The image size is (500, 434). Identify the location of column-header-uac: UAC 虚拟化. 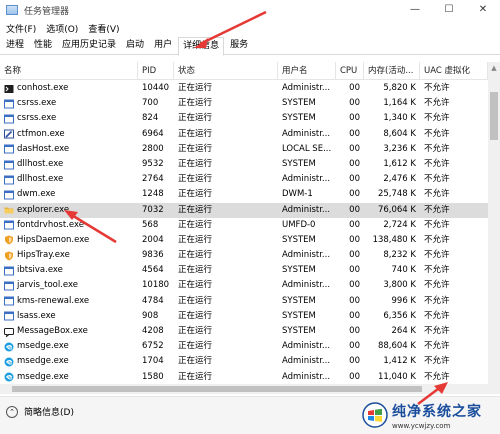
(454, 71).